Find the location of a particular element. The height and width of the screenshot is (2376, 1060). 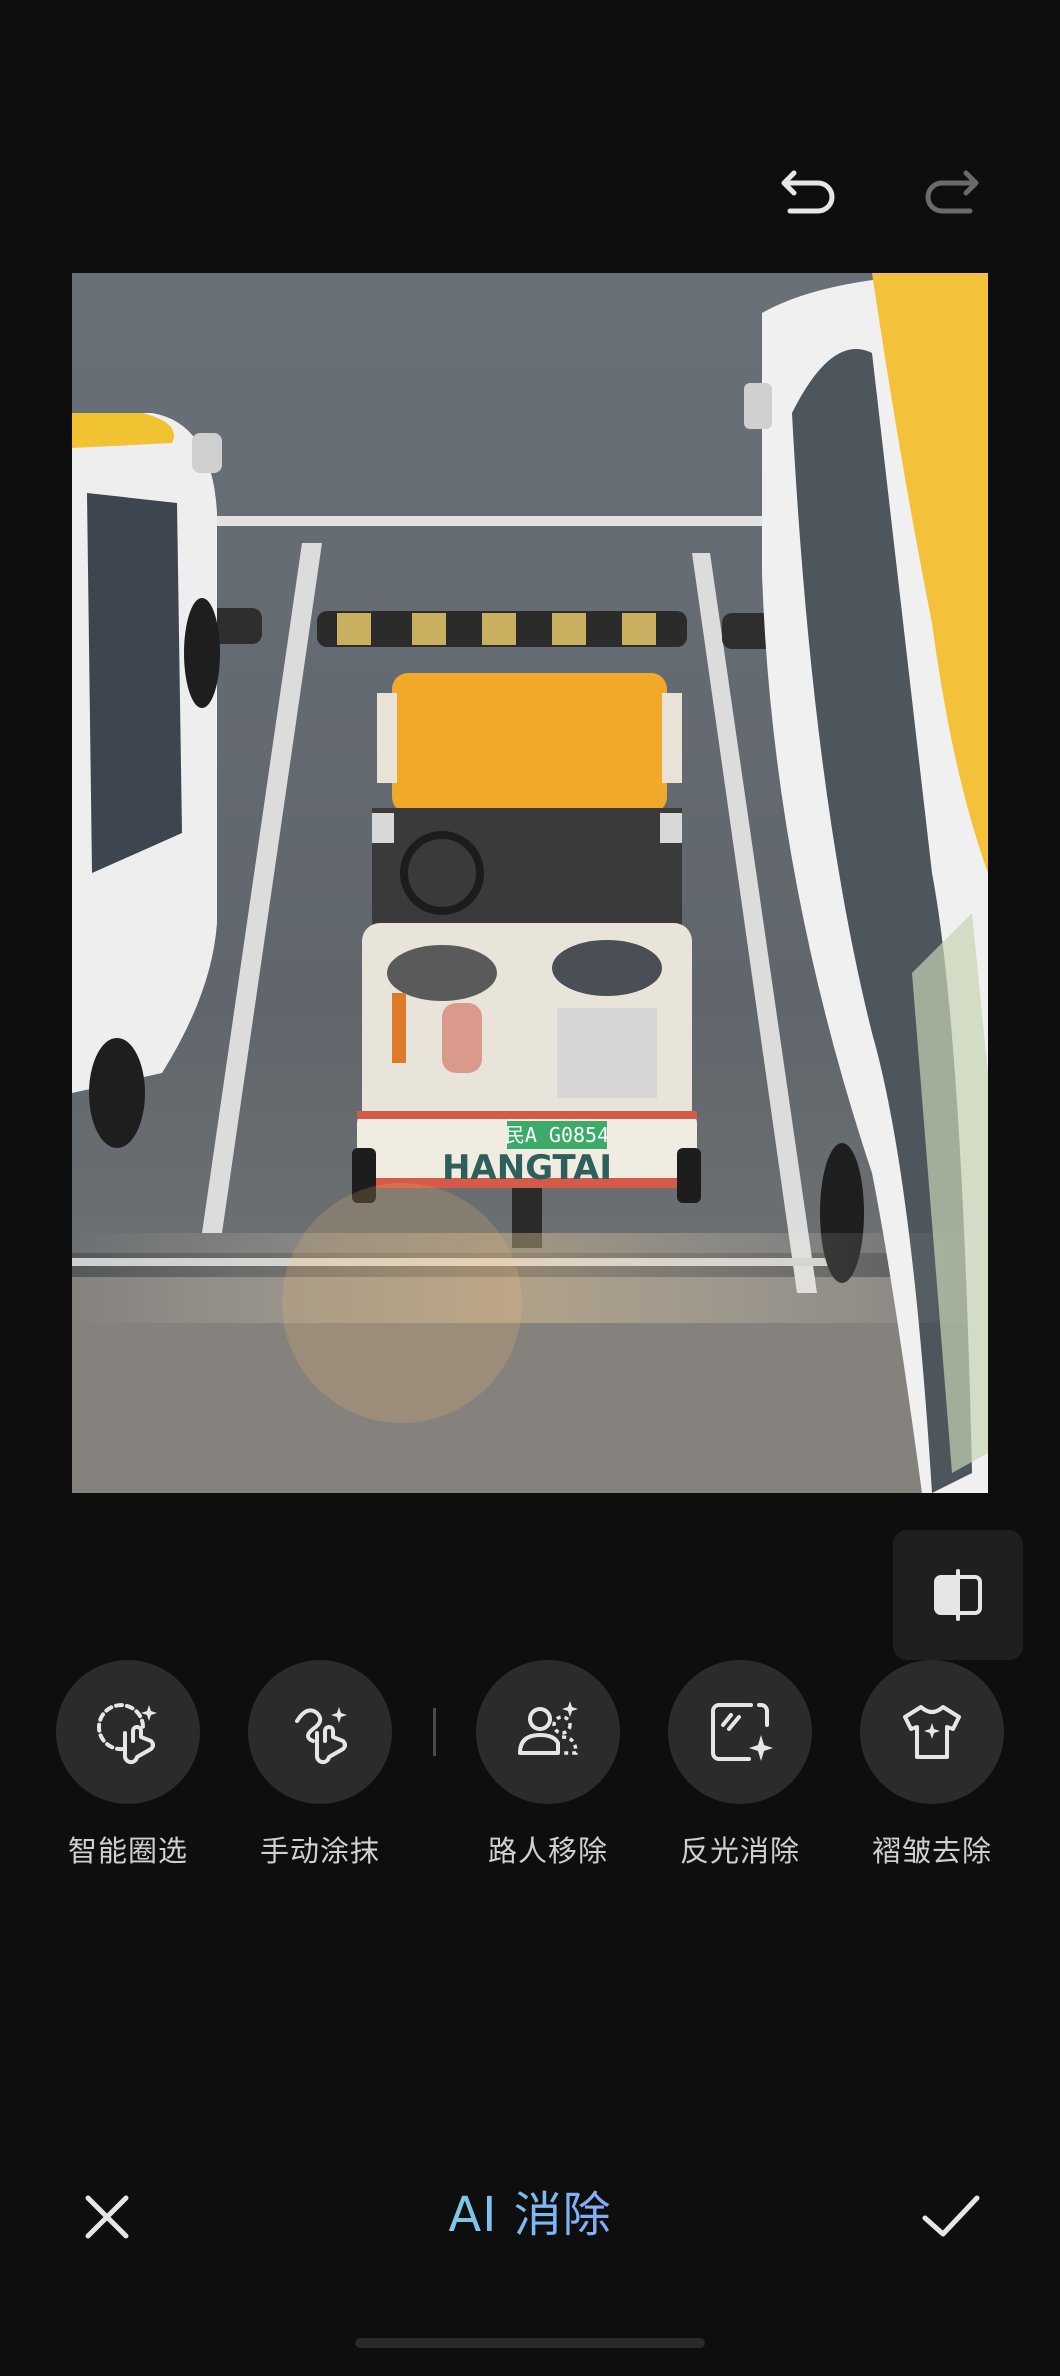

undo-icon is located at coordinates (808, 192).